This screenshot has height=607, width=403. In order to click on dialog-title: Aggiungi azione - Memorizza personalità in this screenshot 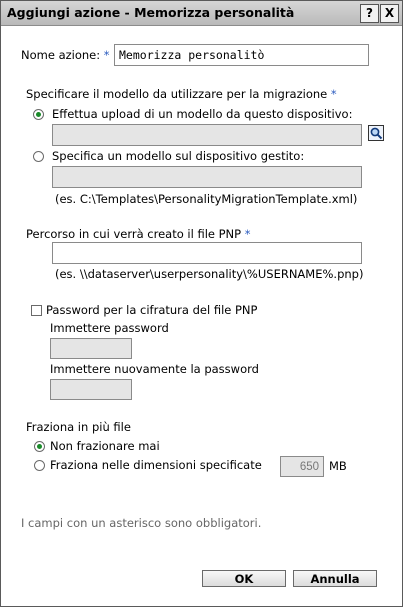, I will do `click(151, 12)`.